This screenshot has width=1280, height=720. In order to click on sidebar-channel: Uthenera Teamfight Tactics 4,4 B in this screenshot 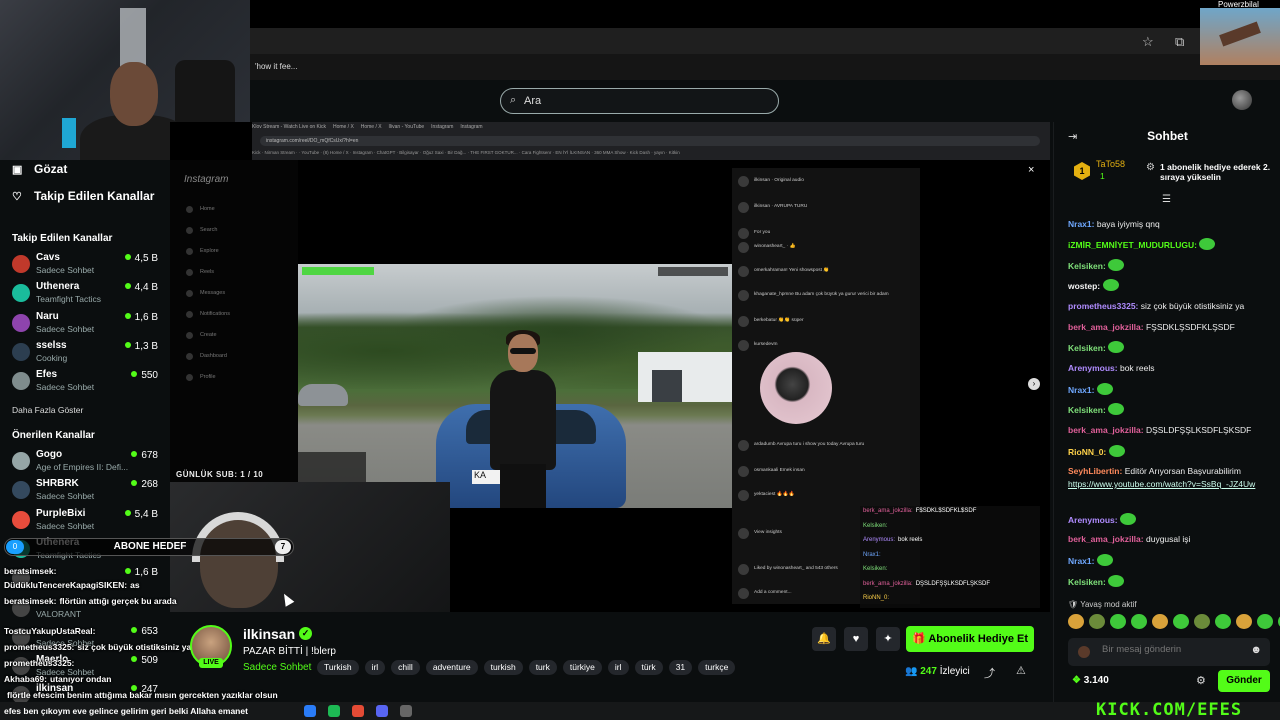, I will do `click(88, 295)`.